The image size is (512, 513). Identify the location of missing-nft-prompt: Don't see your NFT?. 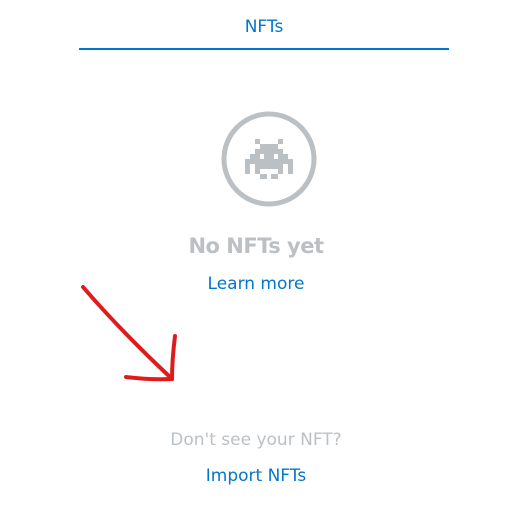
(256, 440).